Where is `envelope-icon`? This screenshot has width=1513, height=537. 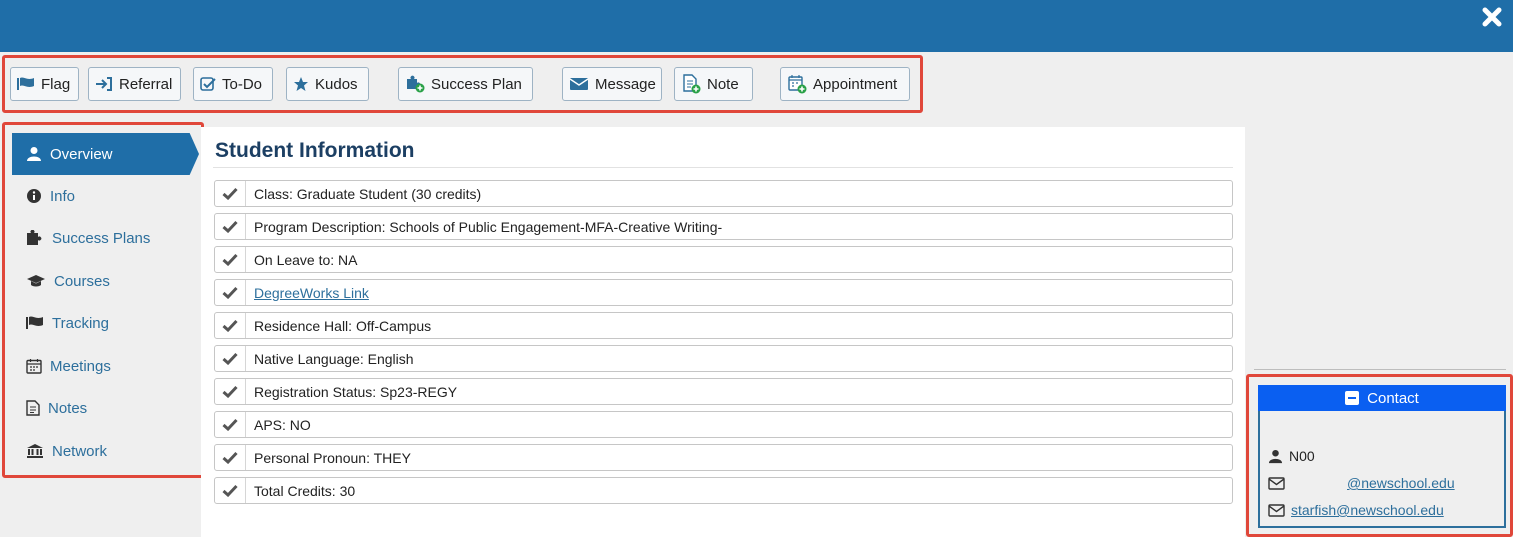
envelope-icon is located at coordinates (579, 84).